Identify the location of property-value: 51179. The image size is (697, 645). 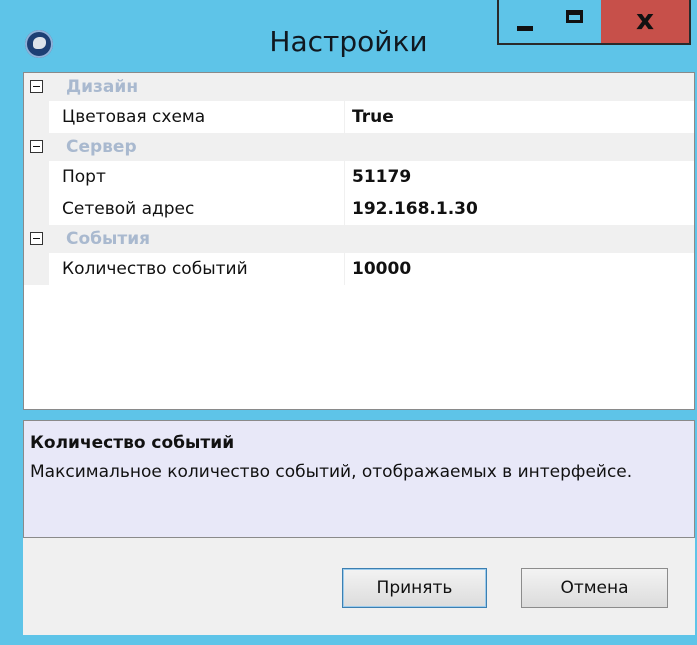
(381, 177).